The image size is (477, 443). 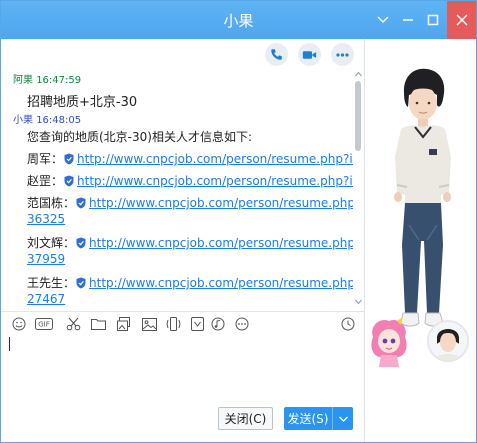 What do you see at coordinates (9, 344) in the screenshot?
I see `text-caret` at bounding box center [9, 344].